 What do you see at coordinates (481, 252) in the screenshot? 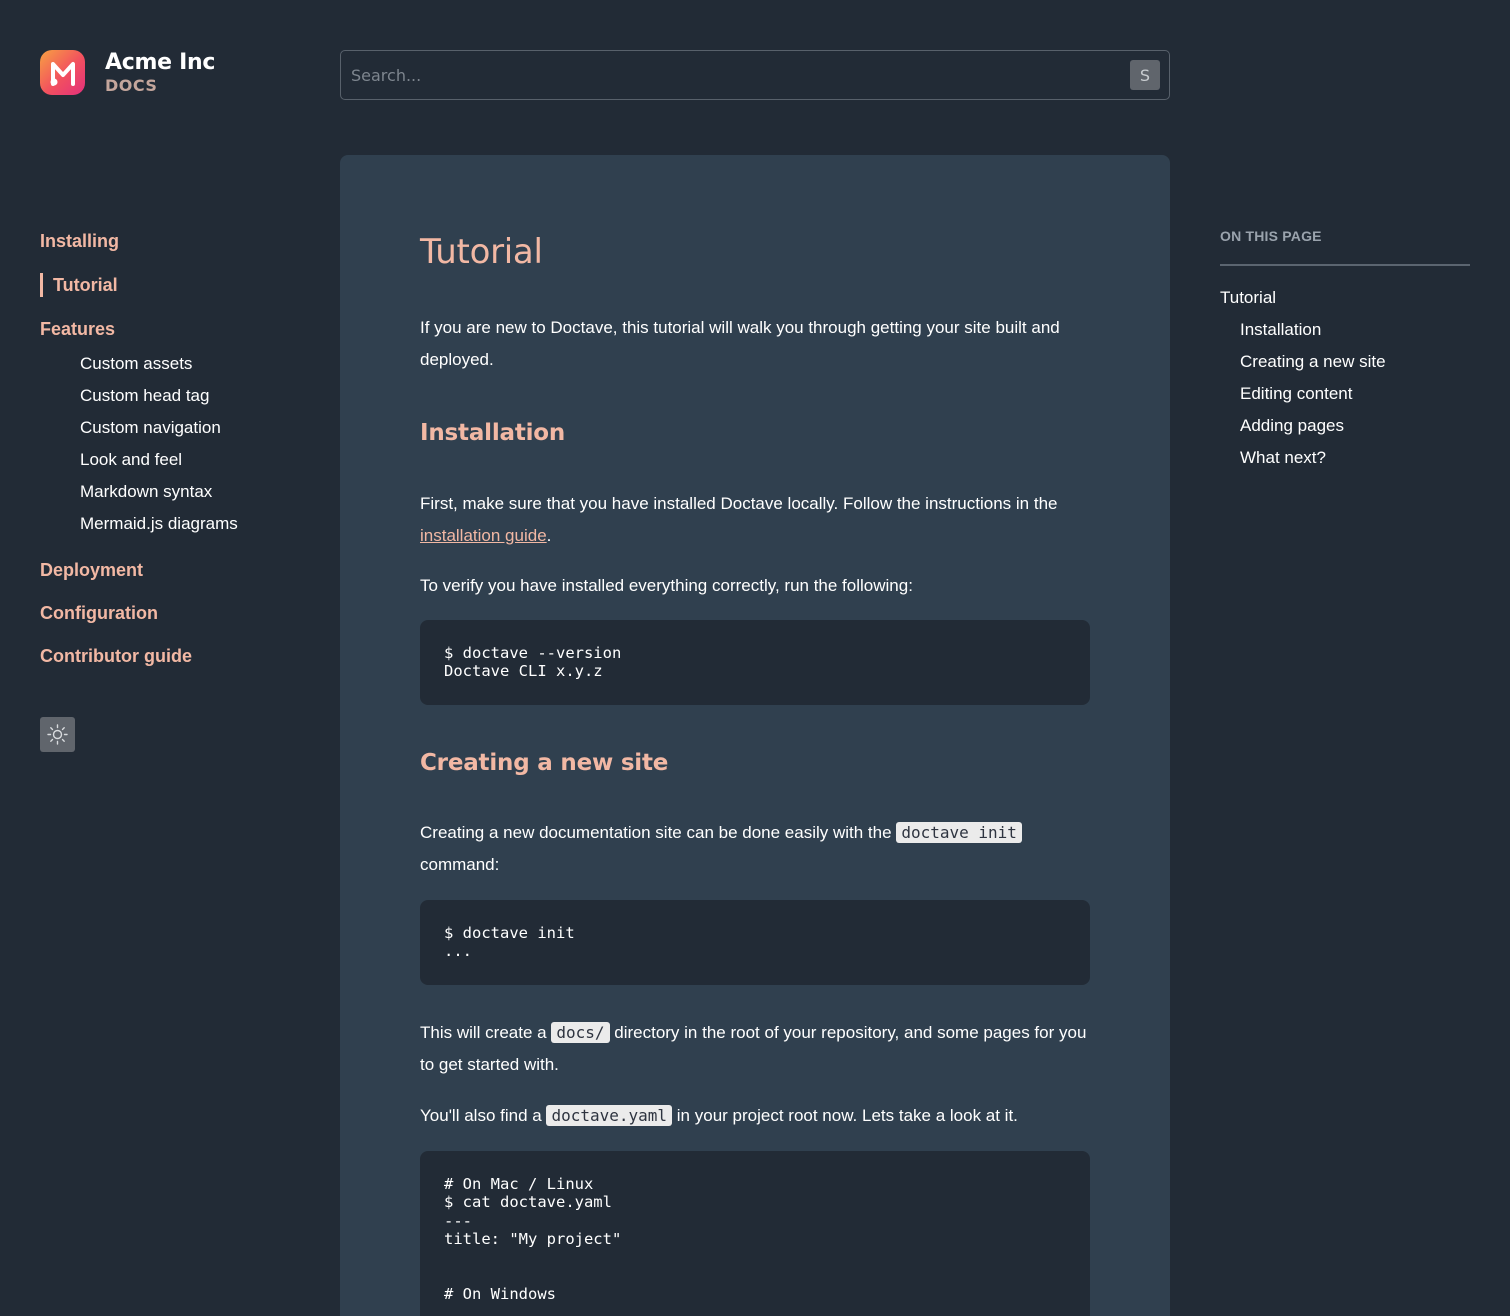
I see `page-title: Tutorial` at bounding box center [481, 252].